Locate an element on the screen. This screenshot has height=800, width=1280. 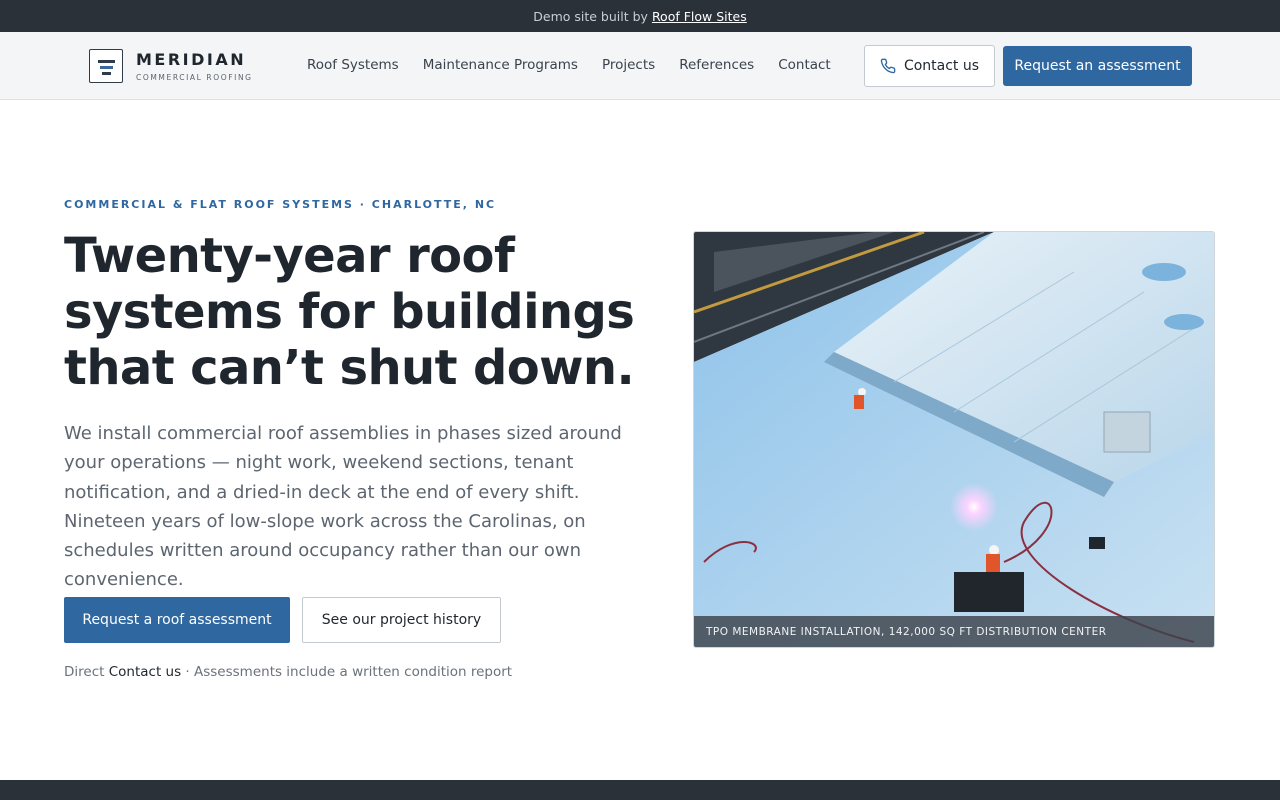
note-contact-link: Contact us is located at coordinates (145, 672).